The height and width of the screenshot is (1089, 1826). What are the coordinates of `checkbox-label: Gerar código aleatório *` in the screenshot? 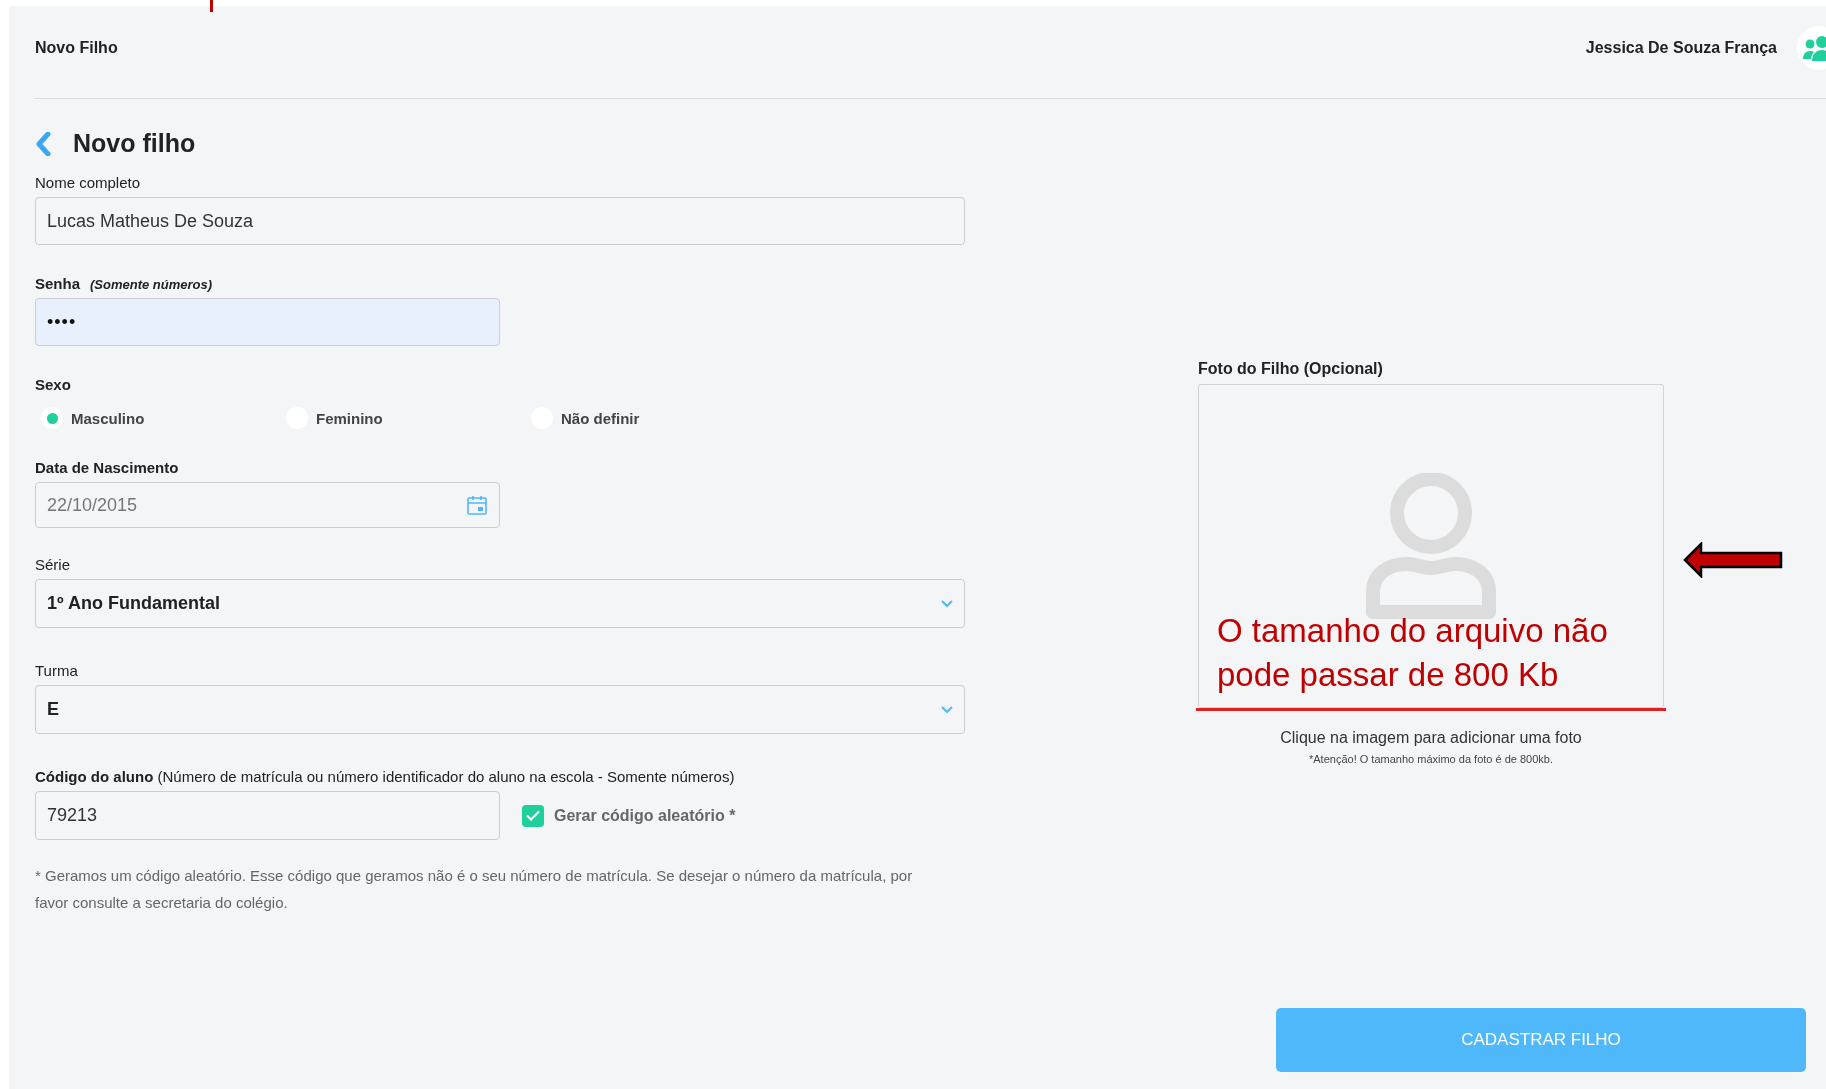 It's located at (645, 815).